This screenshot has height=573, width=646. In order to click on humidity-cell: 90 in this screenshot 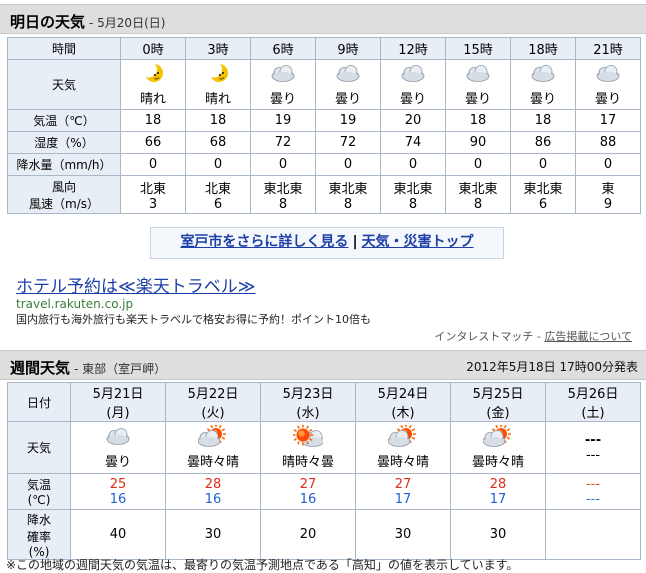, I will do `click(478, 142)`.